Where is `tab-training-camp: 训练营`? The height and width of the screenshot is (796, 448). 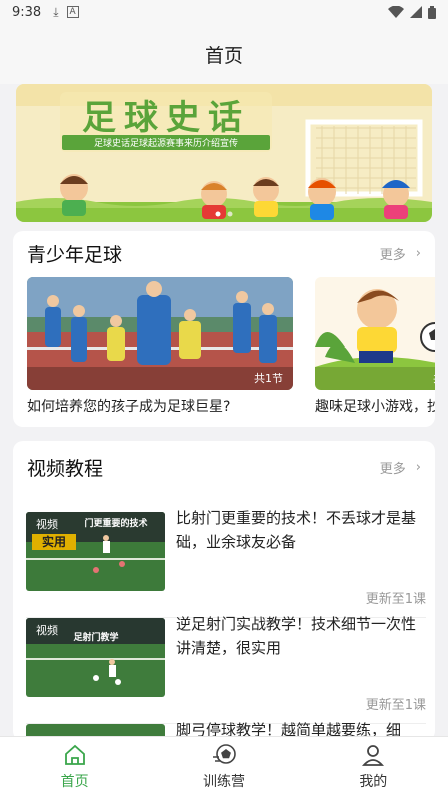
tab-training-camp: 训练营 is located at coordinates (223, 766).